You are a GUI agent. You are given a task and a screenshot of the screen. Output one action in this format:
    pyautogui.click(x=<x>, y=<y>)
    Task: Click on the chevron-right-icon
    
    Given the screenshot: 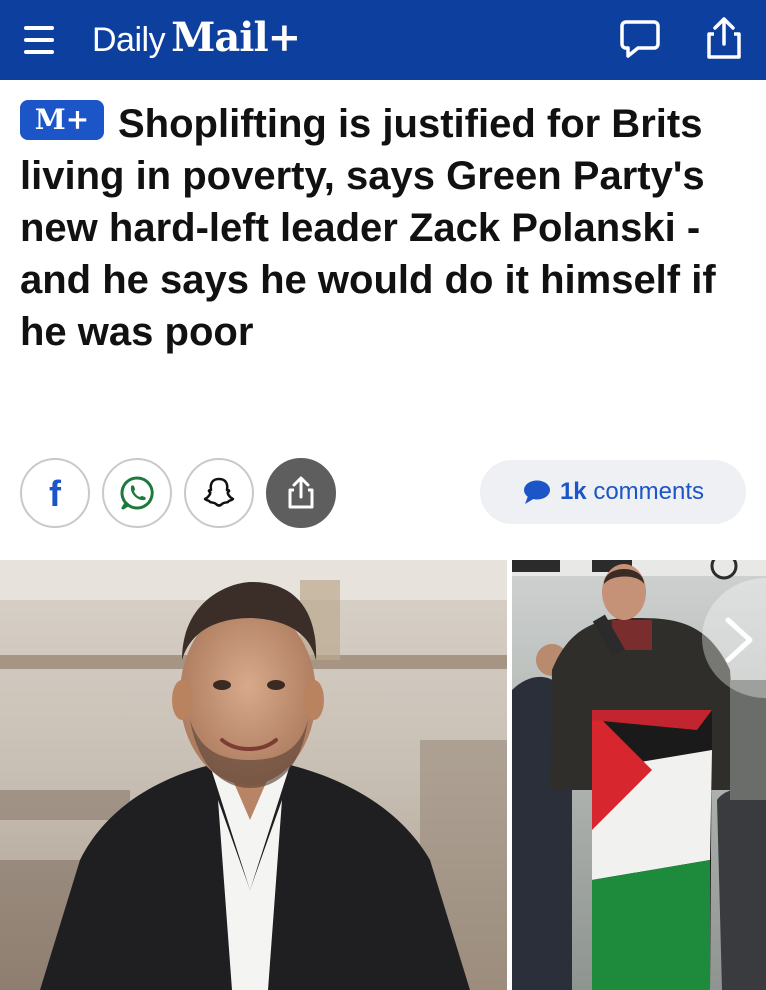 What is the action you would take?
    pyautogui.click(x=734, y=638)
    